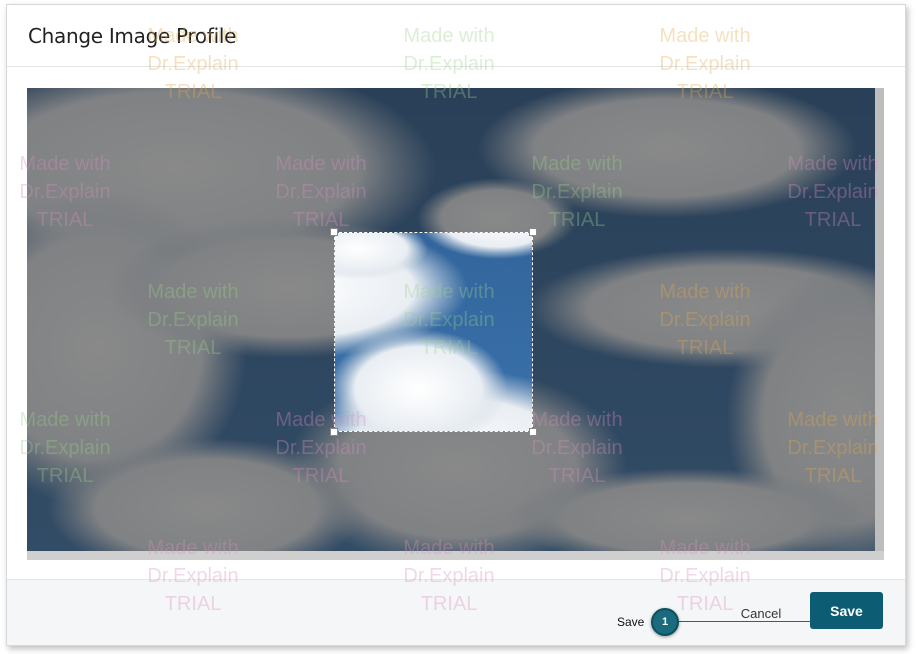  I want to click on callout-label: Save, so click(631, 622).